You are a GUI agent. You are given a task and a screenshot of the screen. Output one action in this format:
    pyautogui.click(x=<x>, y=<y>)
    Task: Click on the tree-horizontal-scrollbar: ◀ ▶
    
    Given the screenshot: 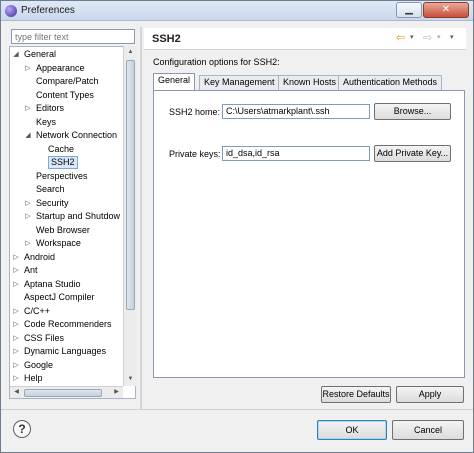 What is the action you would take?
    pyautogui.click(x=66, y=392)
    